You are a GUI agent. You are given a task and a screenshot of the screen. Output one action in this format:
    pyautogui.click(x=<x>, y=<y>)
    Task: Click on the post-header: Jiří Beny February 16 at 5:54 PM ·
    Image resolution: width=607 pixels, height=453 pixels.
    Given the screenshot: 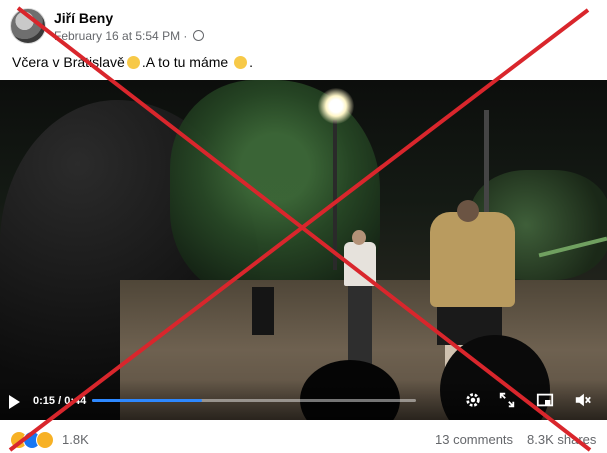 What is the action you would take?
    pyautogui.click(x=290, y=28)
    